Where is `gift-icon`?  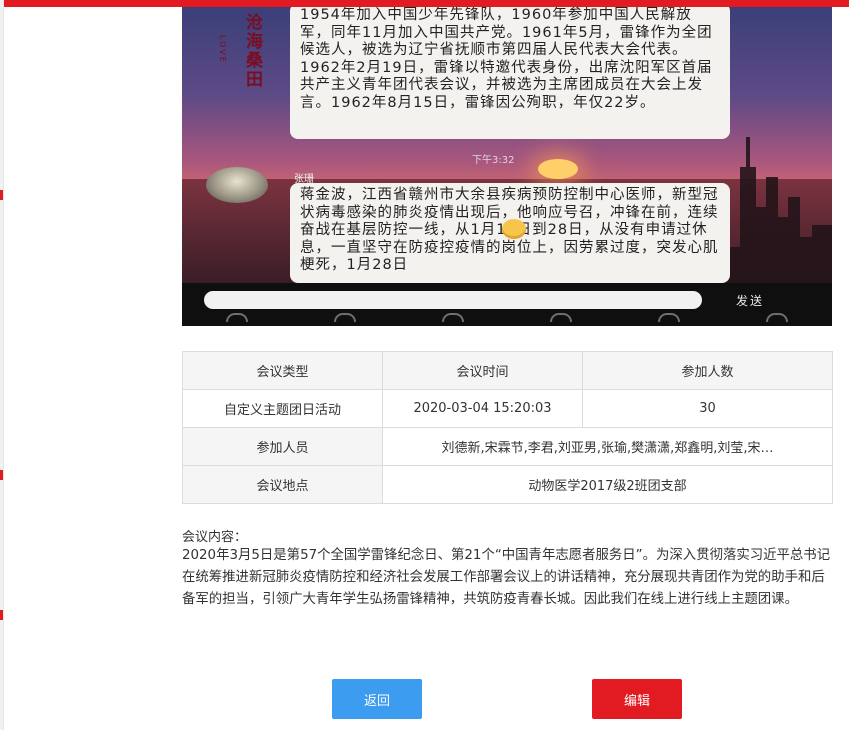 gift-icon is located at coordinates (561, 317).